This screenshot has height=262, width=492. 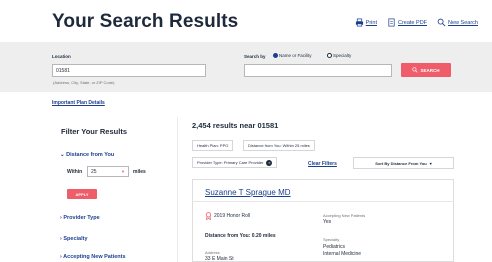 What do you see at coordinates (94, 171) in the screenshot?
I see `distance-select-value: 25` at bounding box center [94, 171].